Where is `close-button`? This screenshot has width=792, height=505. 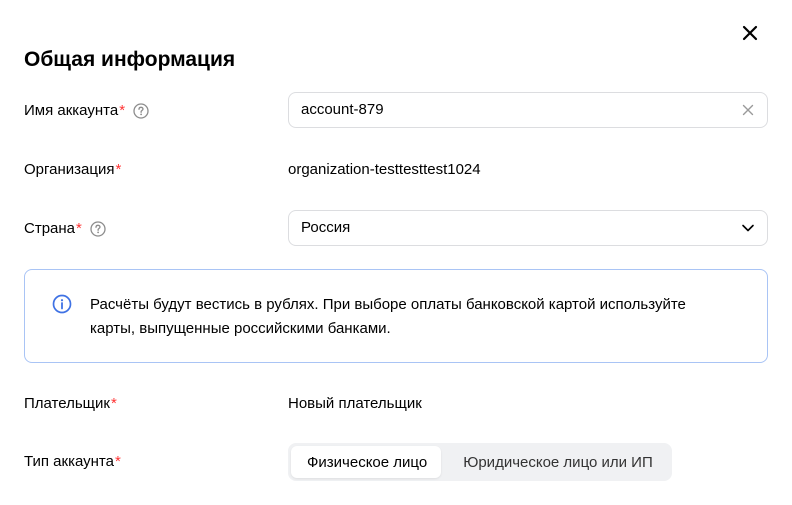
close-button is located at coordinates (750, 33).